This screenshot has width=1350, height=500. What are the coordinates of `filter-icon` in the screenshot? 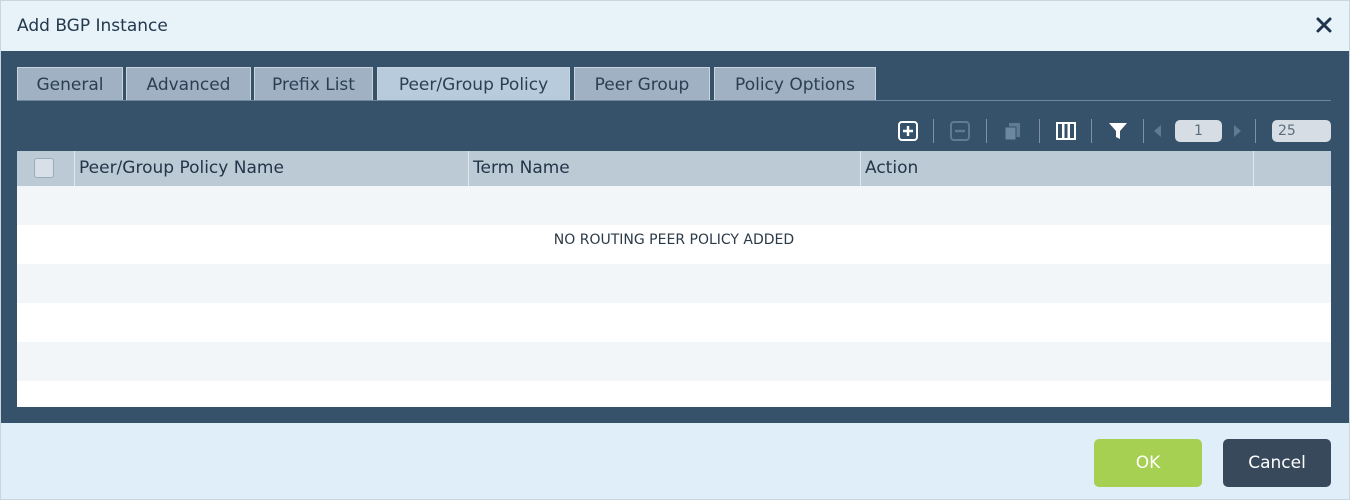 It's located at (1118, 131).